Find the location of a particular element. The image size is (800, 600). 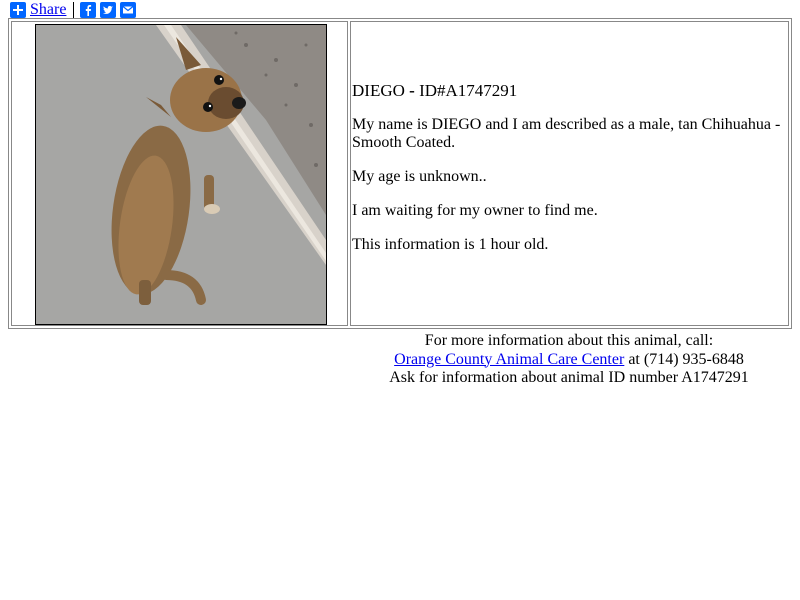

share-link: Share is located at coordinates (48, 10).